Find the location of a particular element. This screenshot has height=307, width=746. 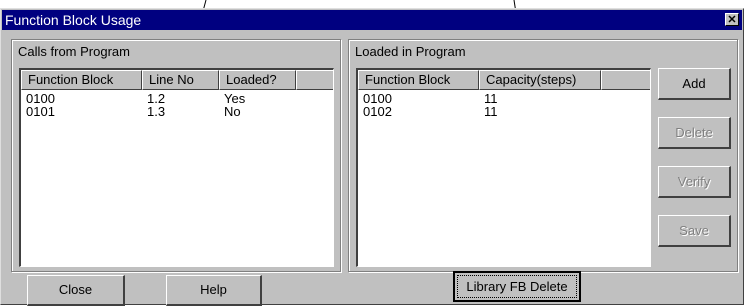

delete-button: Delete is located at coordinates (694, 133).